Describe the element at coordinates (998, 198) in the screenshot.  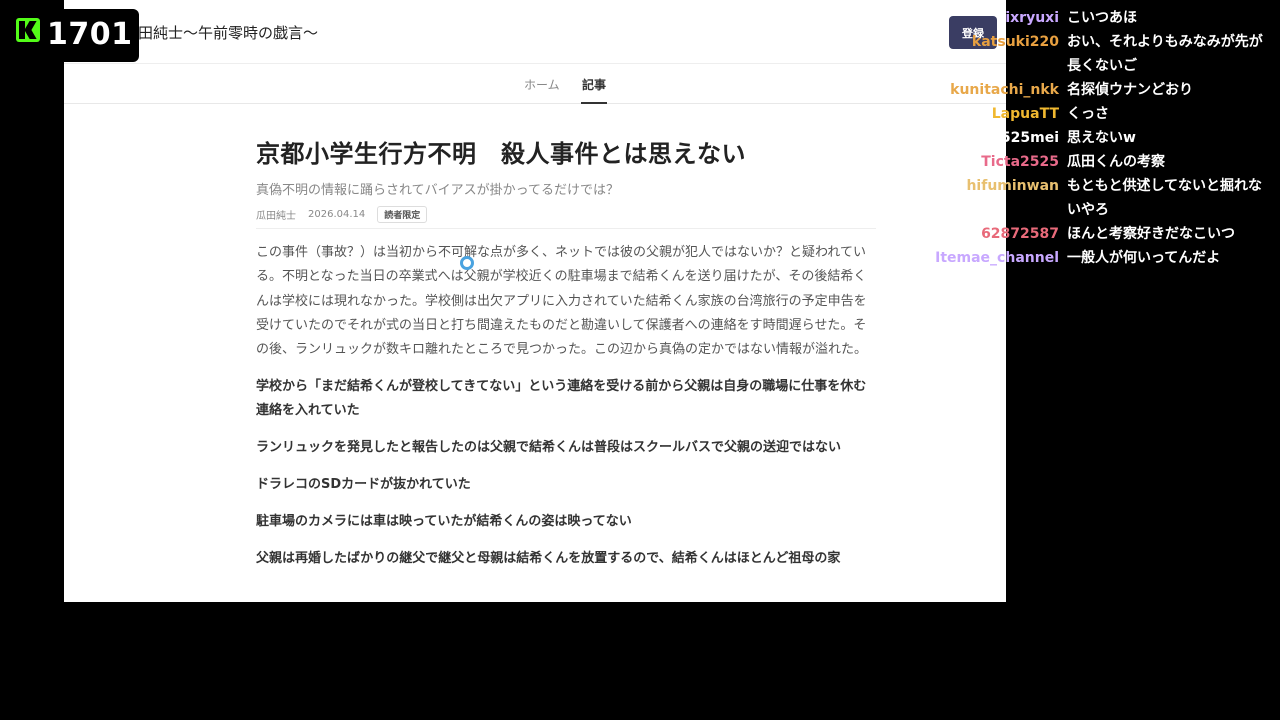
I see `chat-username: hifuminwan` at that location.